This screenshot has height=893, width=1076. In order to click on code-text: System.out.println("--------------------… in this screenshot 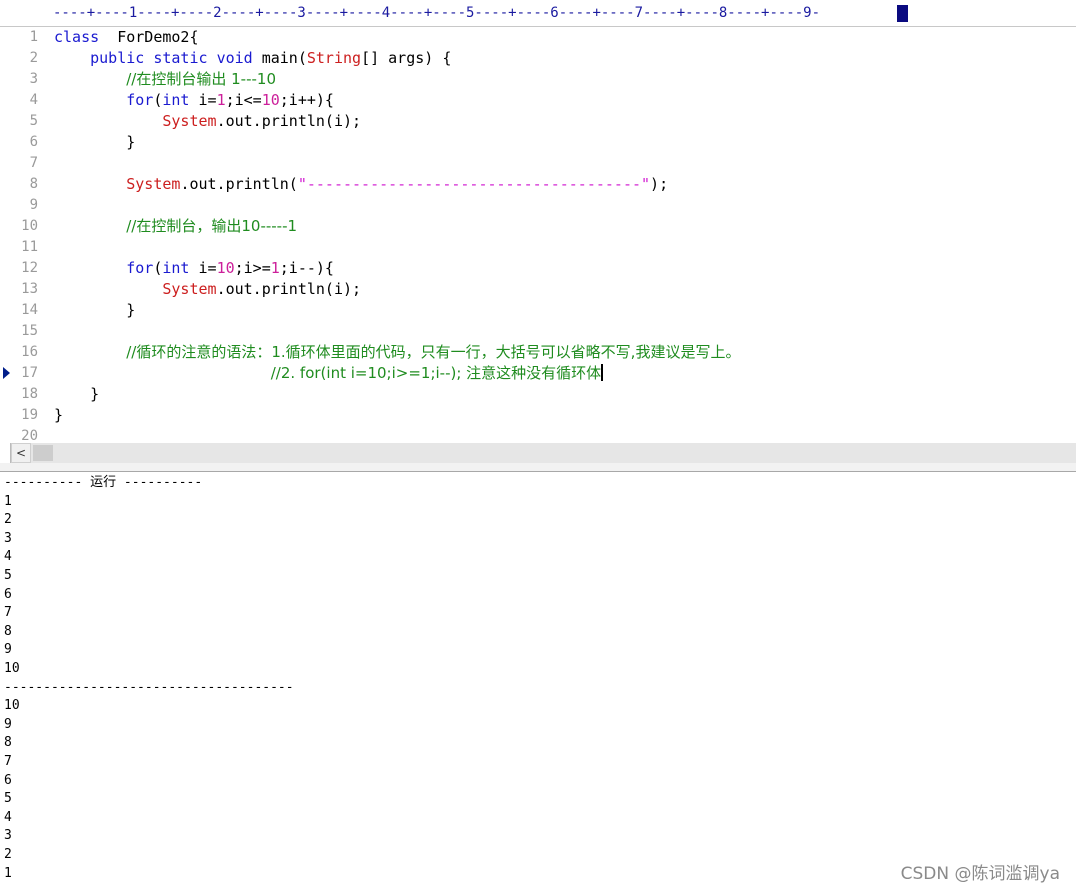, I will do `click(361, 184)`.